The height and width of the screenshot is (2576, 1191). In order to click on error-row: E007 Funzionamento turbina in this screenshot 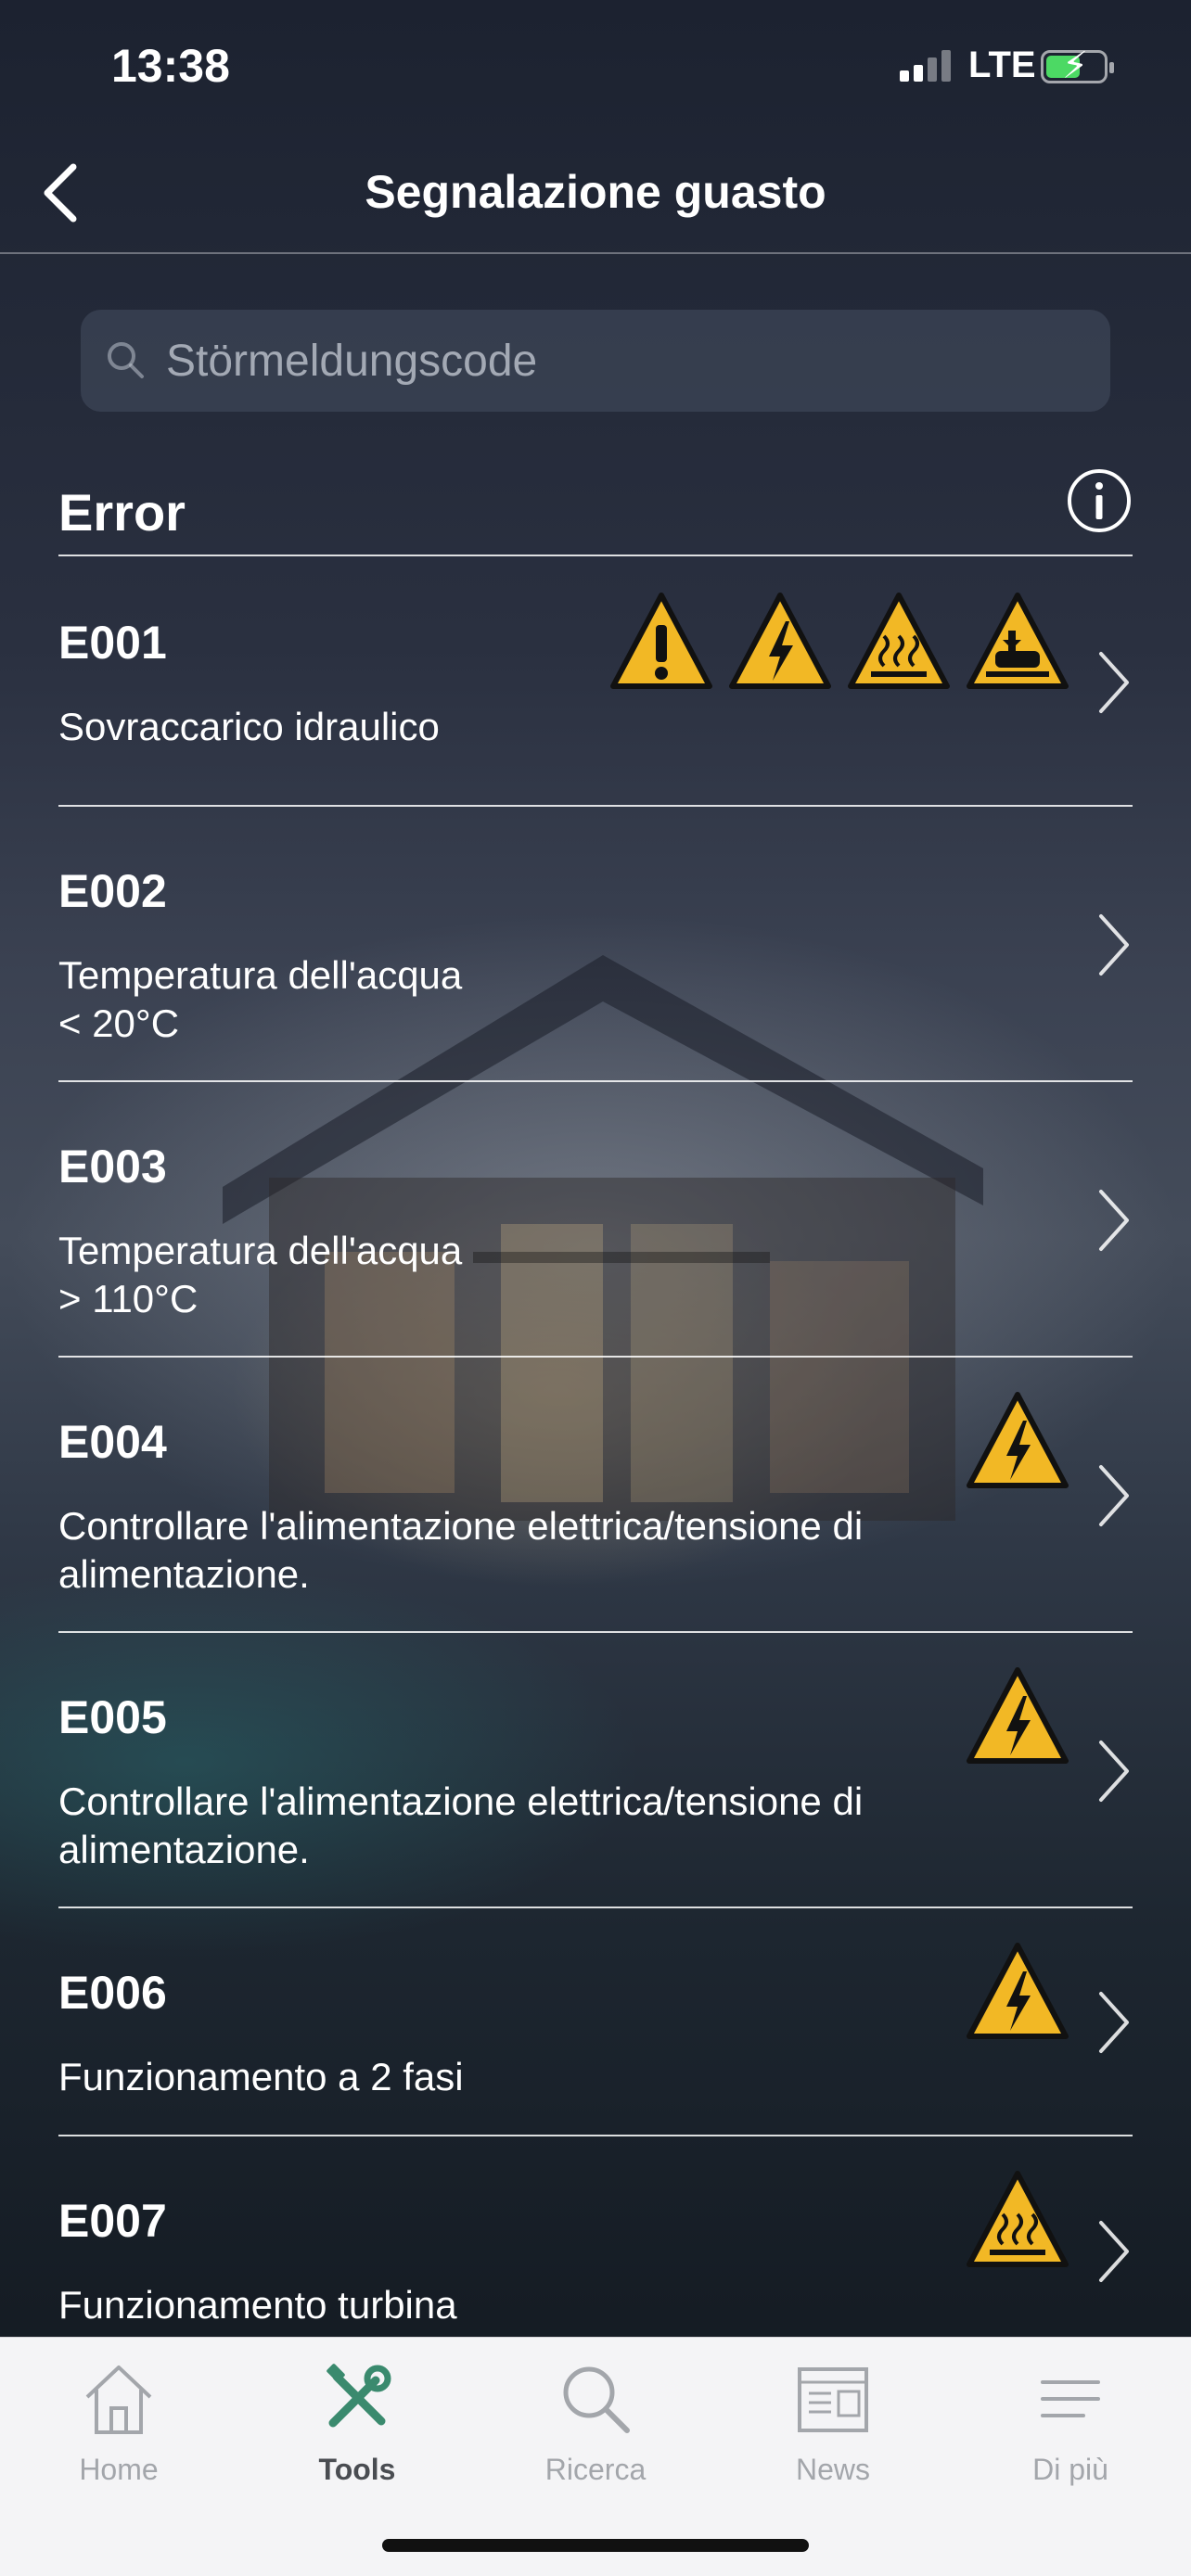, I will do `click(595, 2251)`.